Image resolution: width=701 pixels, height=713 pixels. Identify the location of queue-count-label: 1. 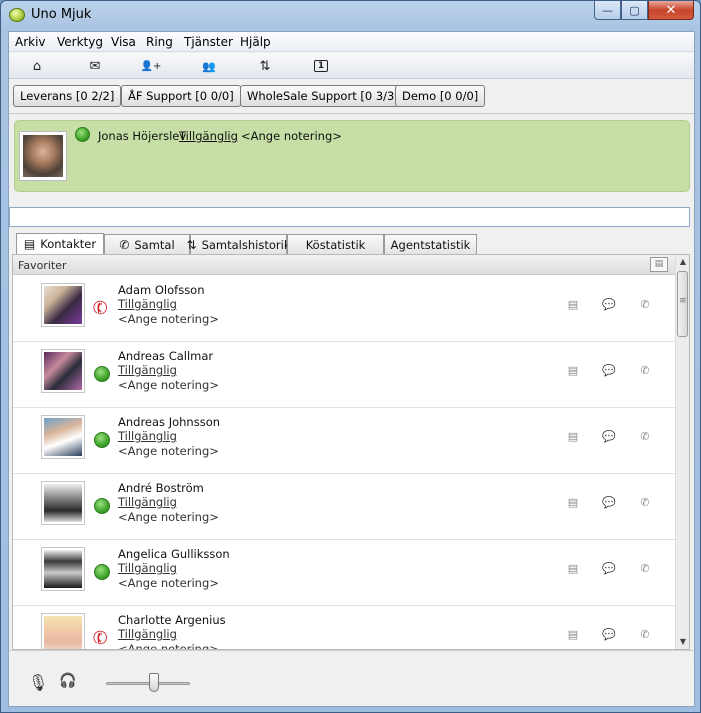
(321, 66).